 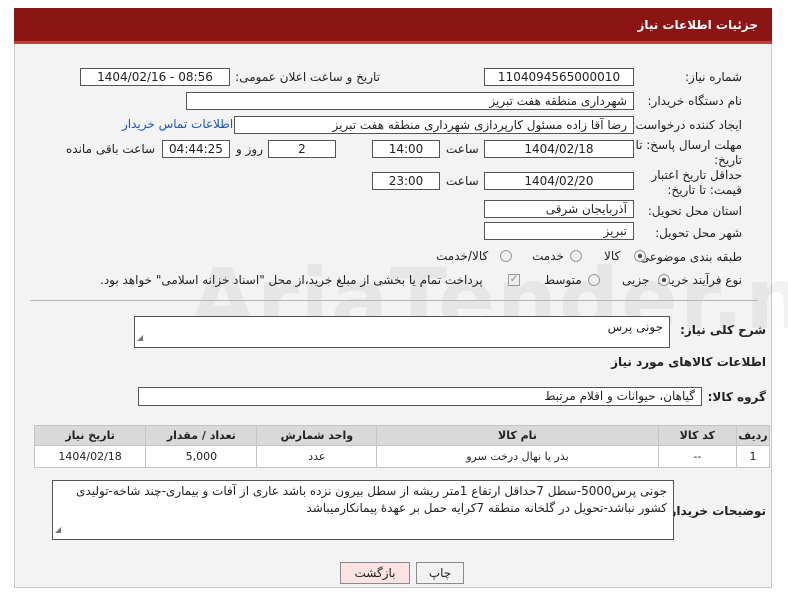 I want to click on category-radio-service, so click(x=576, y=256).